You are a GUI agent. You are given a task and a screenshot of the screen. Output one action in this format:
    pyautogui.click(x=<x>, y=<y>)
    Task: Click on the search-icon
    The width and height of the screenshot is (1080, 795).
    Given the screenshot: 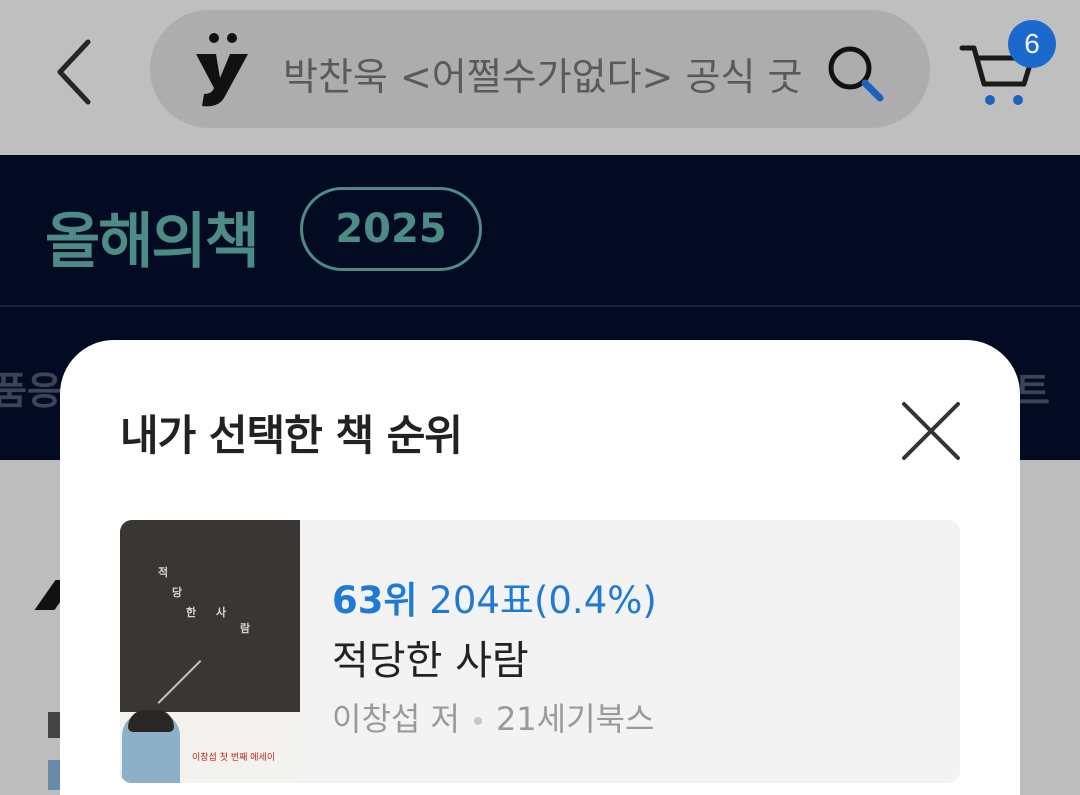 What is the action you would take?
    pyautogui.click(x=855, y=73)
    